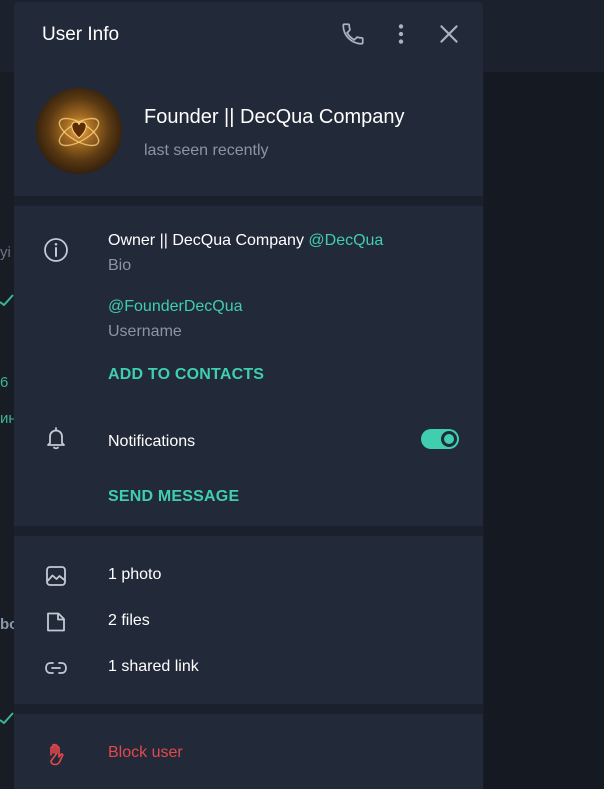 This screenshot has height=789, width=604. What do you see at coordinates (152, 441) in the screenshot?
I see `notifications-label: Notifications` at bounding box center [152, 441].